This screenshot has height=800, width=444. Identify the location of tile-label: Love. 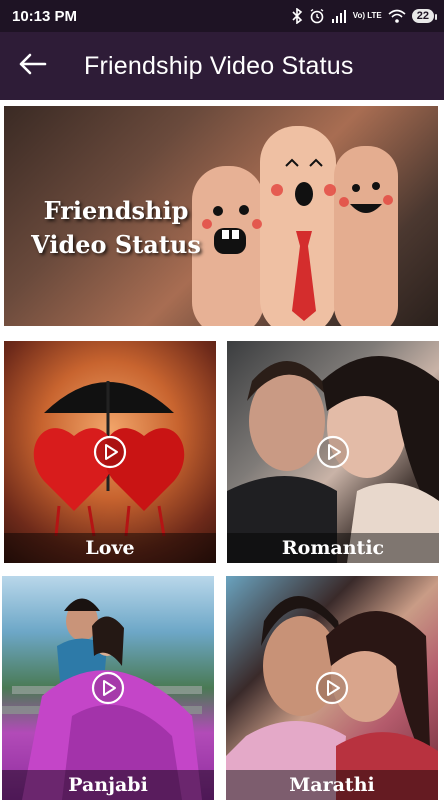
(110, 548).